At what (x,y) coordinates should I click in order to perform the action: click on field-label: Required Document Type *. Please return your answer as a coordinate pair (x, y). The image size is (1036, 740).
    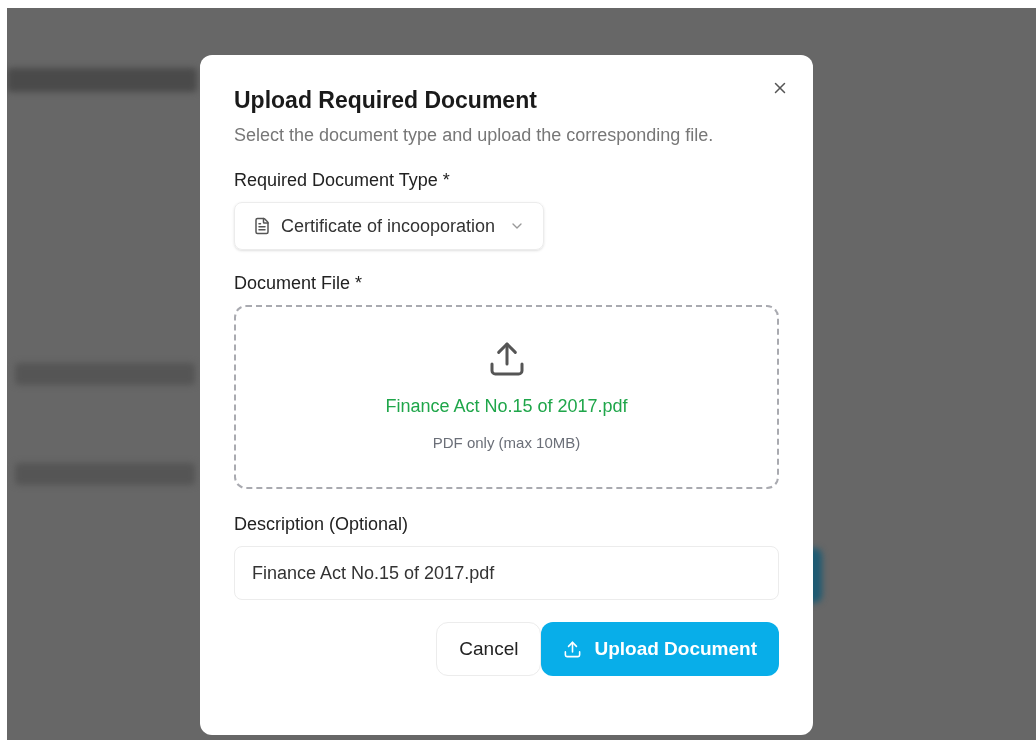
    Looking at the image, I should click on (342, 180).